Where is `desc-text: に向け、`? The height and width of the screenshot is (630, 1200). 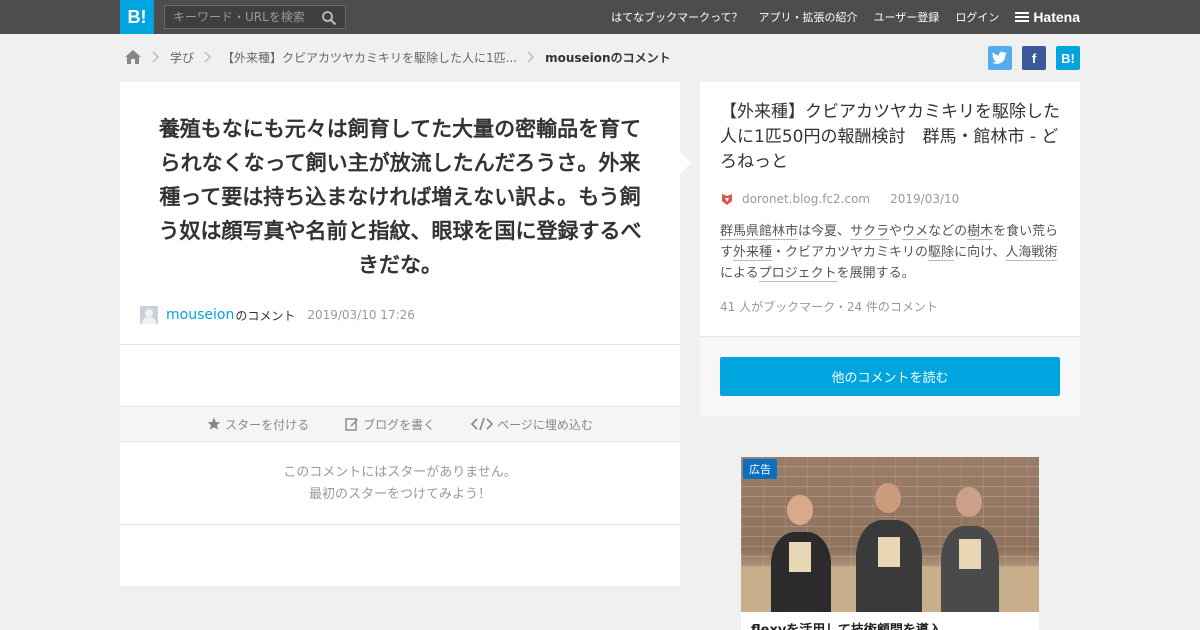
desc-text: に向け、 is located at coordinates (980, 252).